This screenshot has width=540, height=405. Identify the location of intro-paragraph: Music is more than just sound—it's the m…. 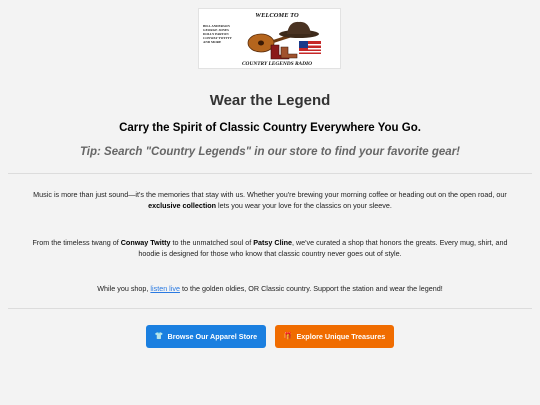
(270, 200).